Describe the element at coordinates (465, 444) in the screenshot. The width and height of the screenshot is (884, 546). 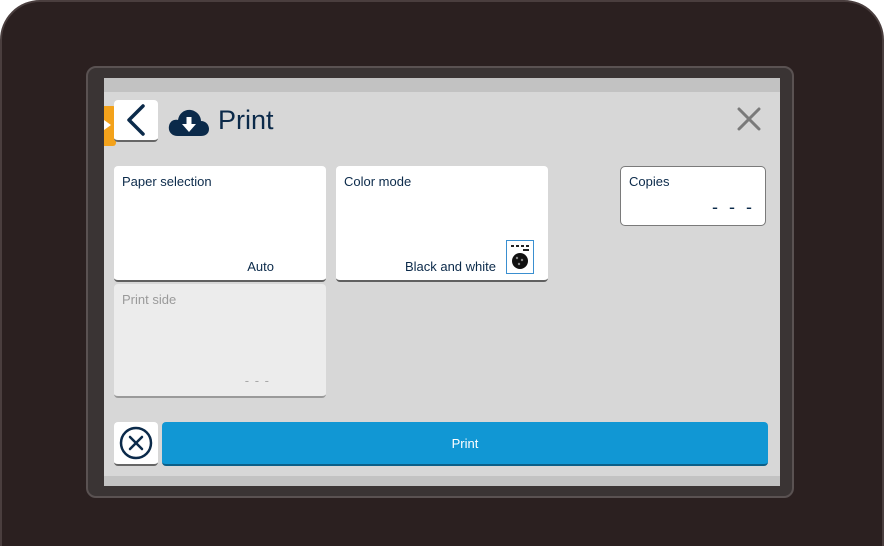
I see `print-button: Print` at that location.